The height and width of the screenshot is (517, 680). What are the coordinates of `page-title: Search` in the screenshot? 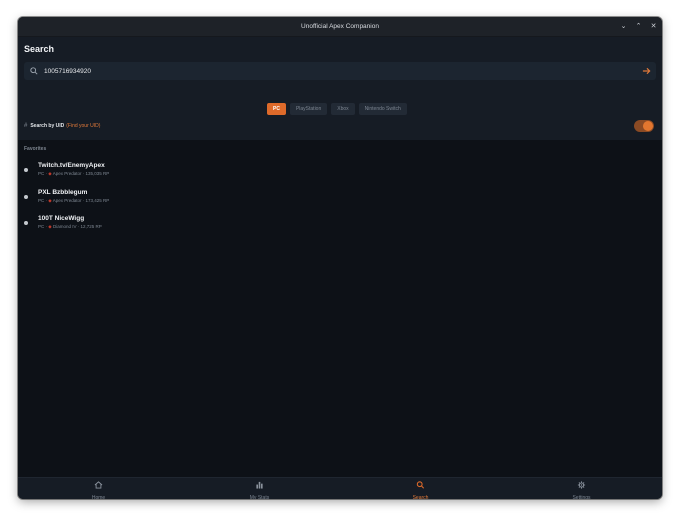 It's located at (39, 49).